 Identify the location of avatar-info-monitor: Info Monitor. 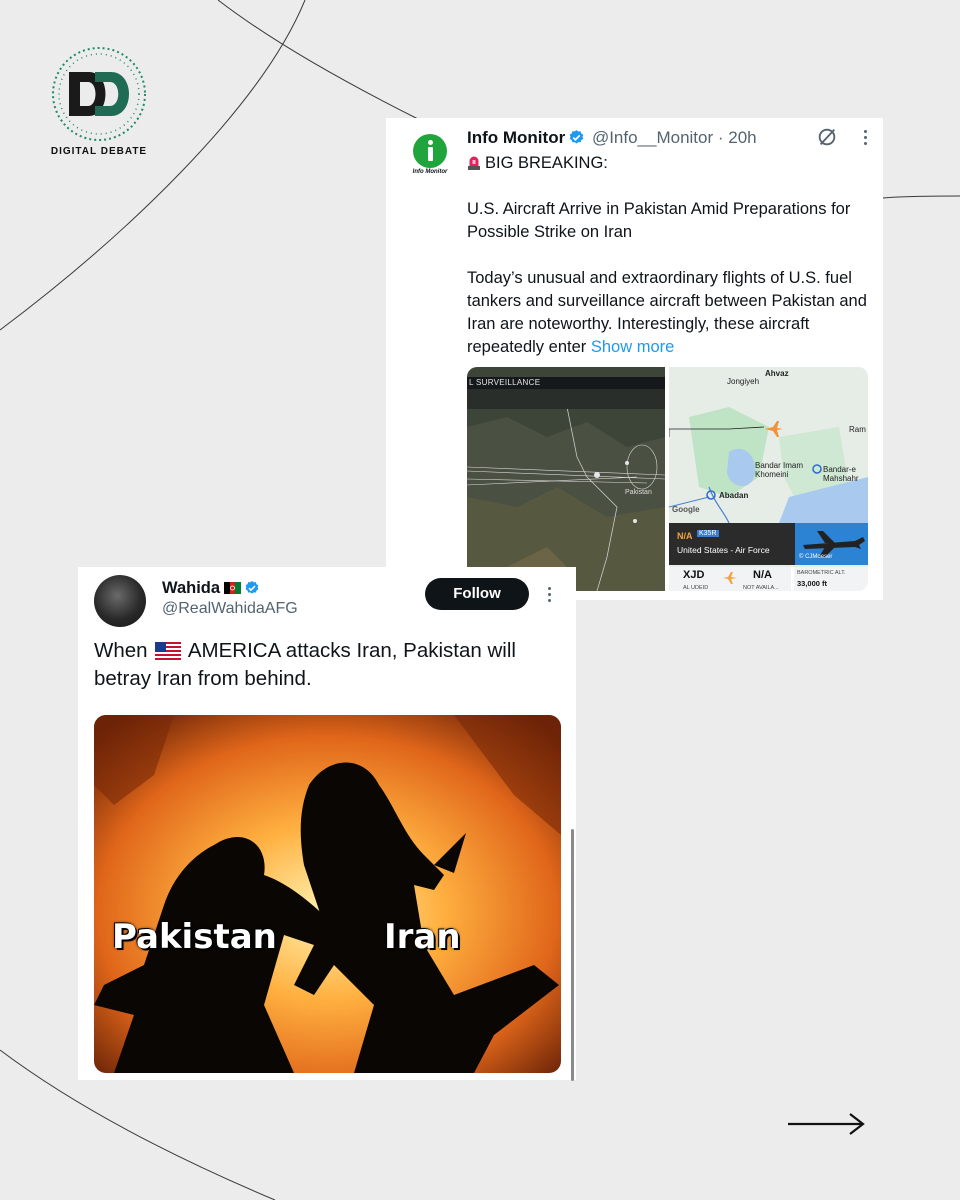
(430, 154).